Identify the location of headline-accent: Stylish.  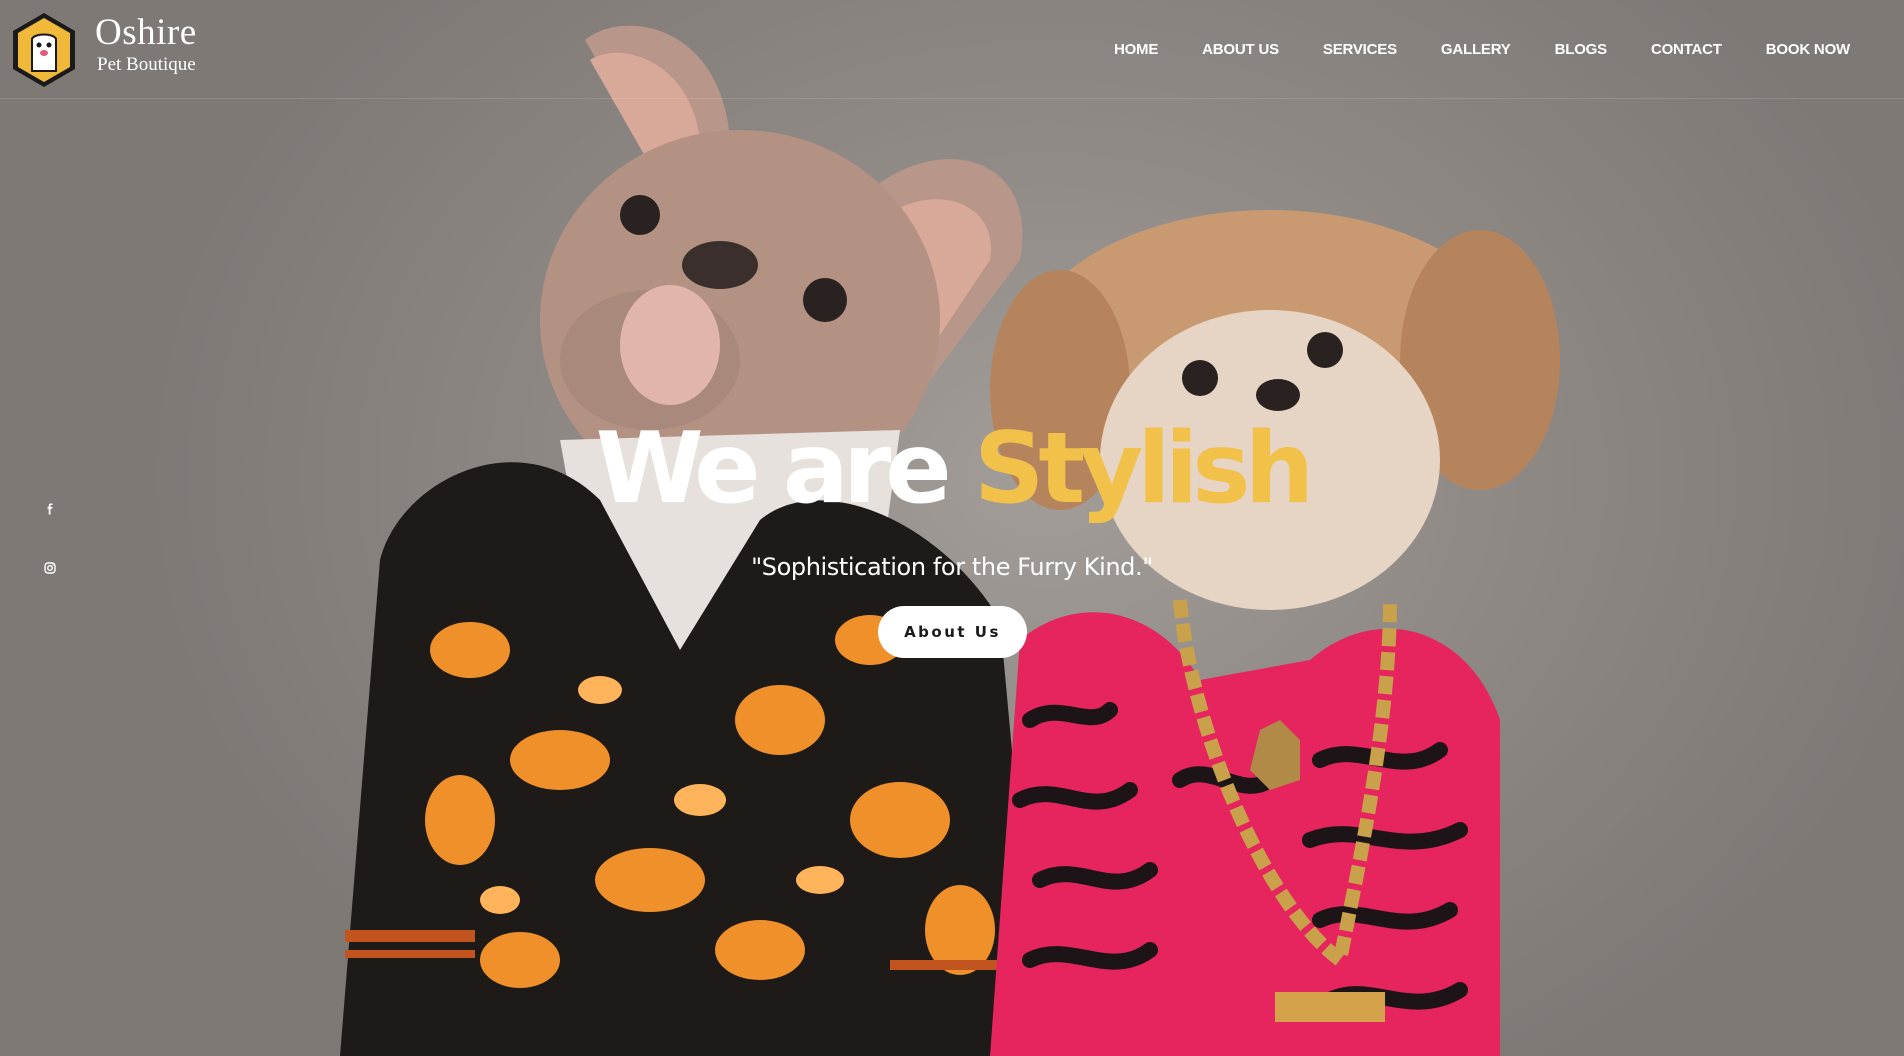
(1144, 469).